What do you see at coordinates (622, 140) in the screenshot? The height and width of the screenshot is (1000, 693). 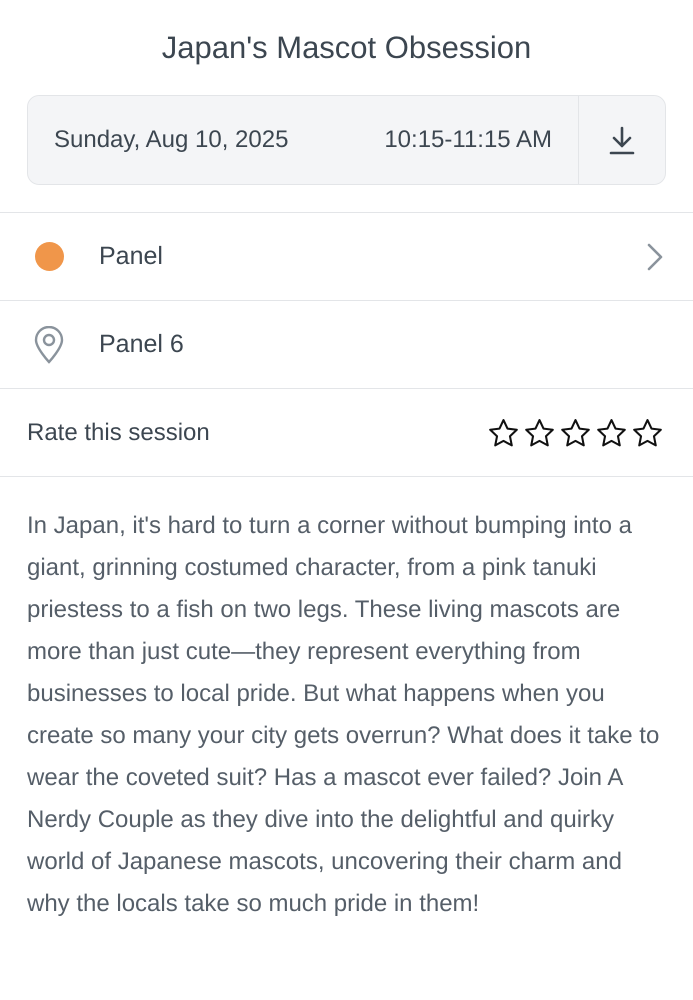 I see `download-icon` at bounding box center [622, 140].